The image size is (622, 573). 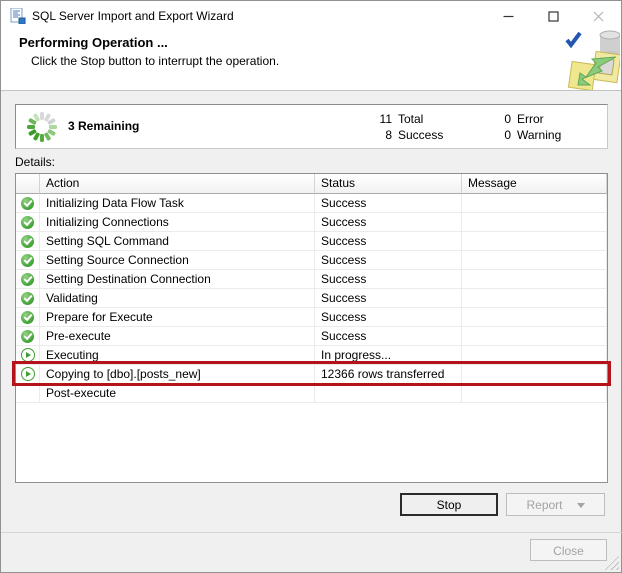 I want to click on stop-button: Stop, so click(x=449, y=504).